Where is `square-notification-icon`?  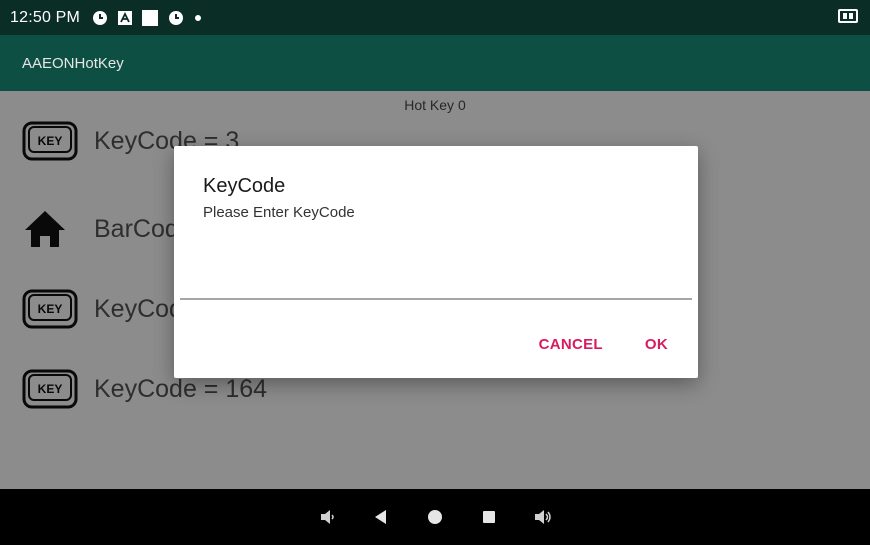 square-notification-icon is located at coordinates (150, 17).